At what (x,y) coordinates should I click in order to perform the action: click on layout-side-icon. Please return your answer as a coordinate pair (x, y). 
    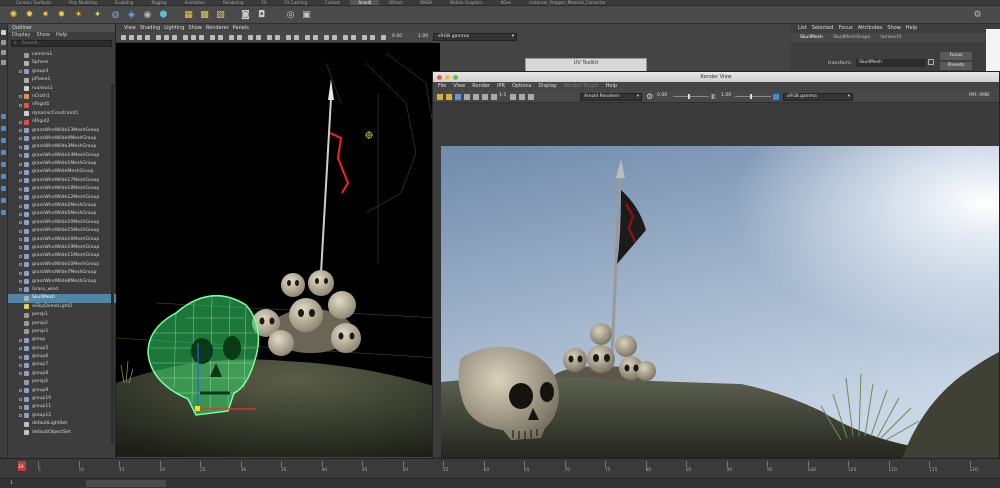
    Looking at the image, I should click on (3, 140).